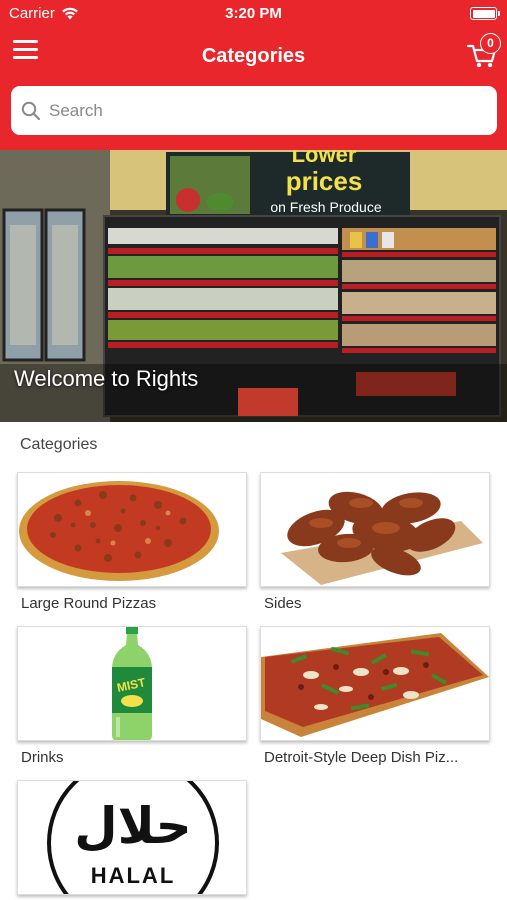 The height and width of the screenshot is (900, 507). Describe the element at coordinates (283, 603) in the screenshot. I see `category-label: Sides` at that location.